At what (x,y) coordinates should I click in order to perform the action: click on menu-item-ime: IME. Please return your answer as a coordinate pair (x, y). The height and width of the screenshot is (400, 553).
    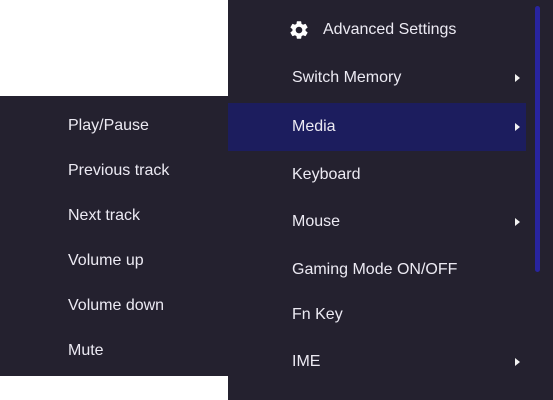
    Looking at the image, I should click on (377, 362).